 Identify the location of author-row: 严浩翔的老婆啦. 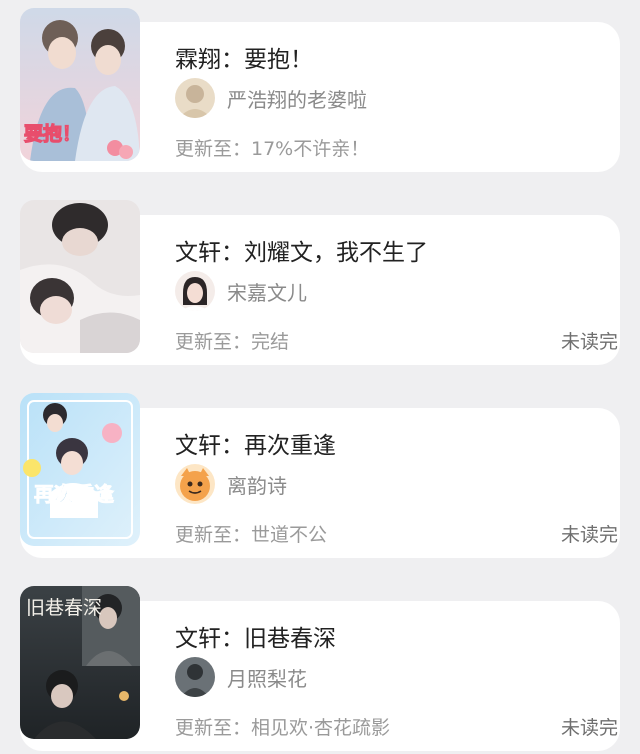
(271, 98).